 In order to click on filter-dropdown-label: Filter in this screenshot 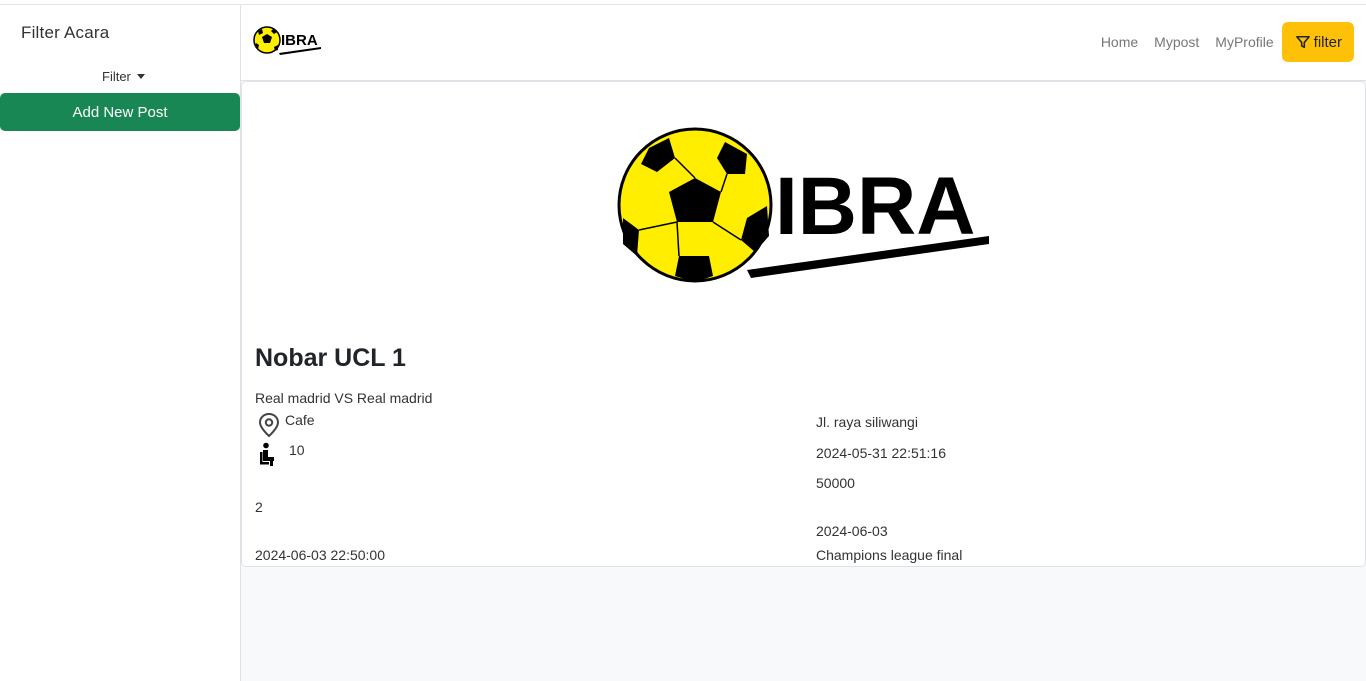, I will do `click(116, 76)`.